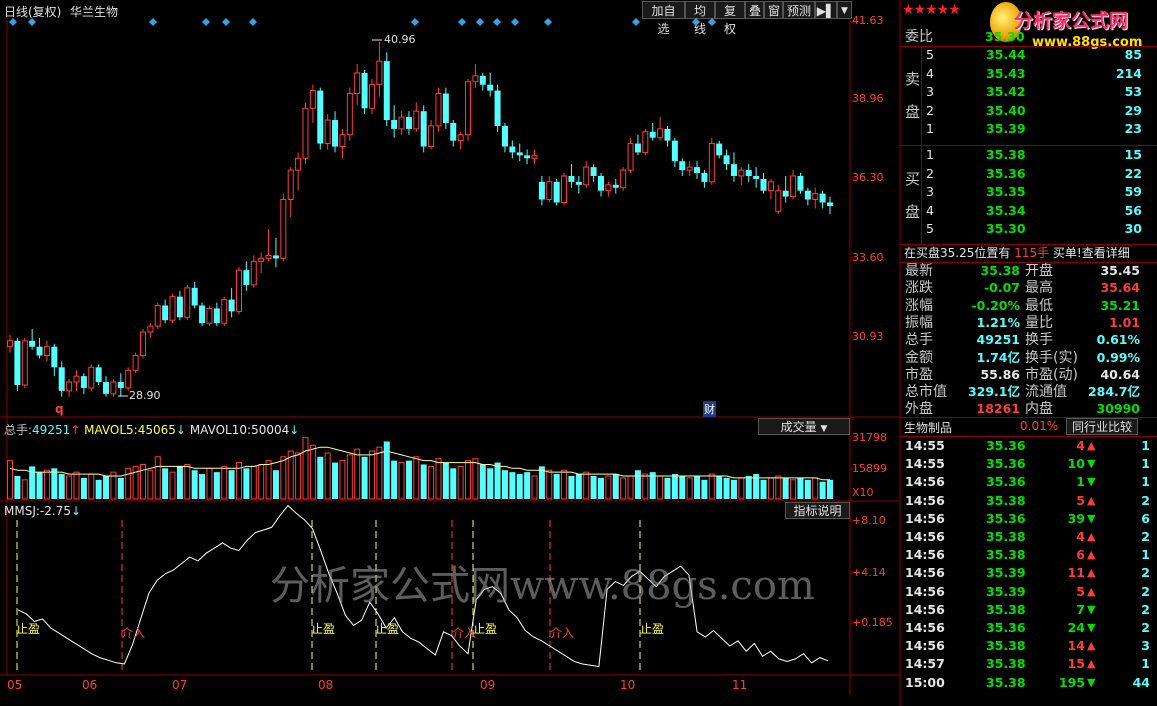  What do you see at coordinates (1006, 73) in the screenshot?
I see `order-price: 35.43` at bounding box center [1006, 73].